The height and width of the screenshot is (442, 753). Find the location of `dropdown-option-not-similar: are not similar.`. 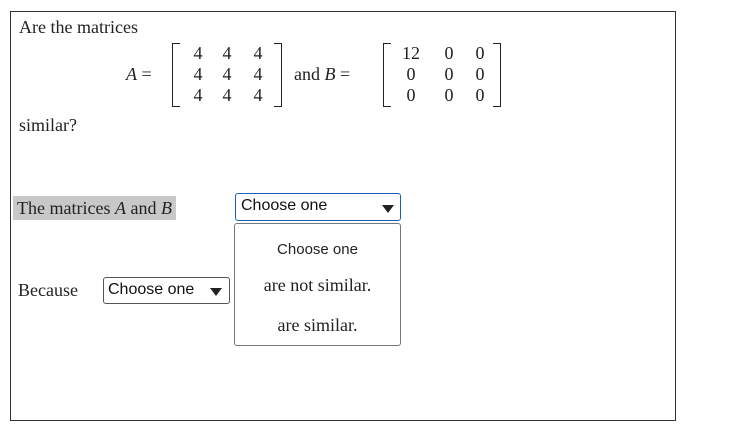

dropdown-option-not-similar: are not similar. is located at coordinates (317, 285).